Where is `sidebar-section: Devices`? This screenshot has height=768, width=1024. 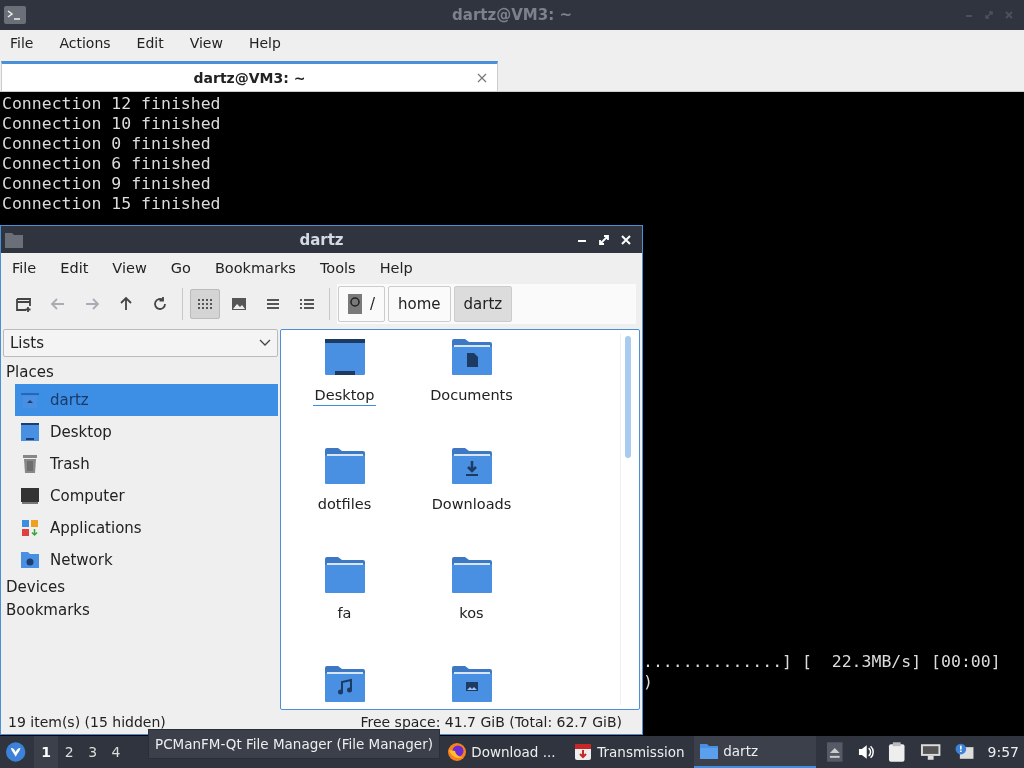
sidebar-section: Devices is located at coordinates (140, 587).